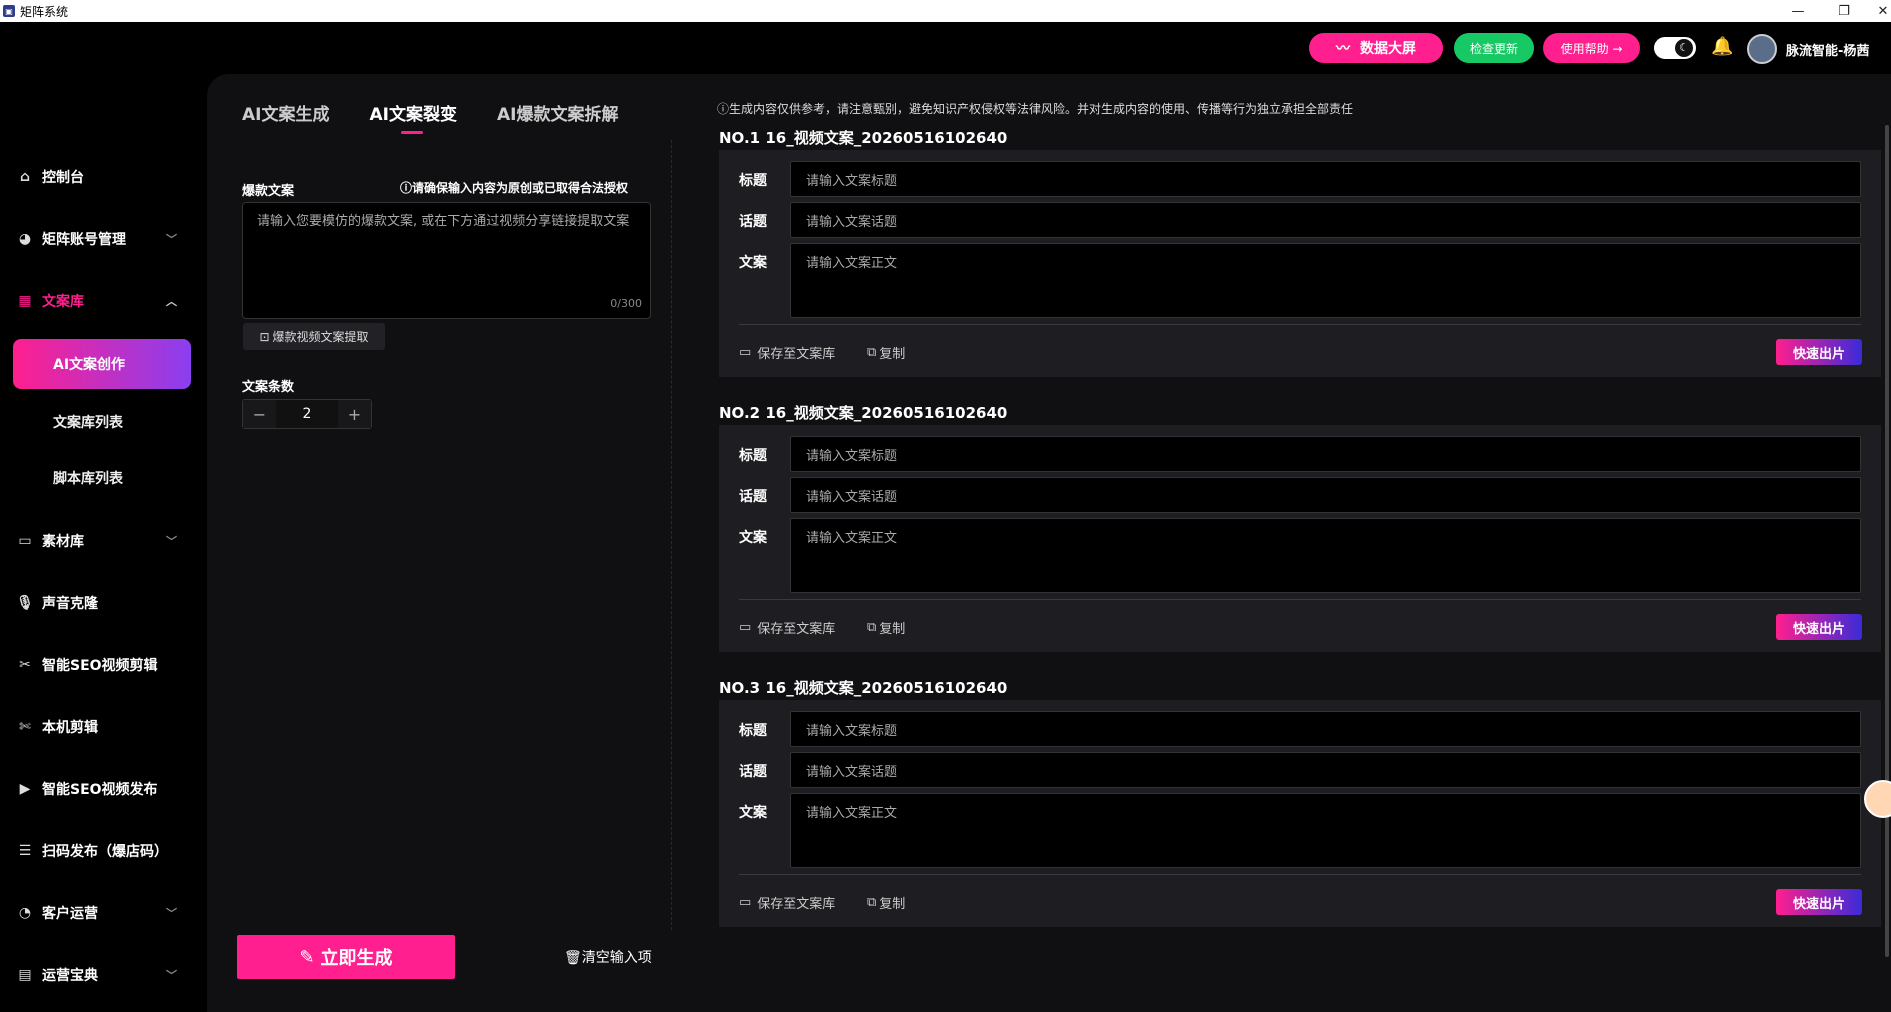  I want to click on bell-icon: 🔔, so click(1722, 46).